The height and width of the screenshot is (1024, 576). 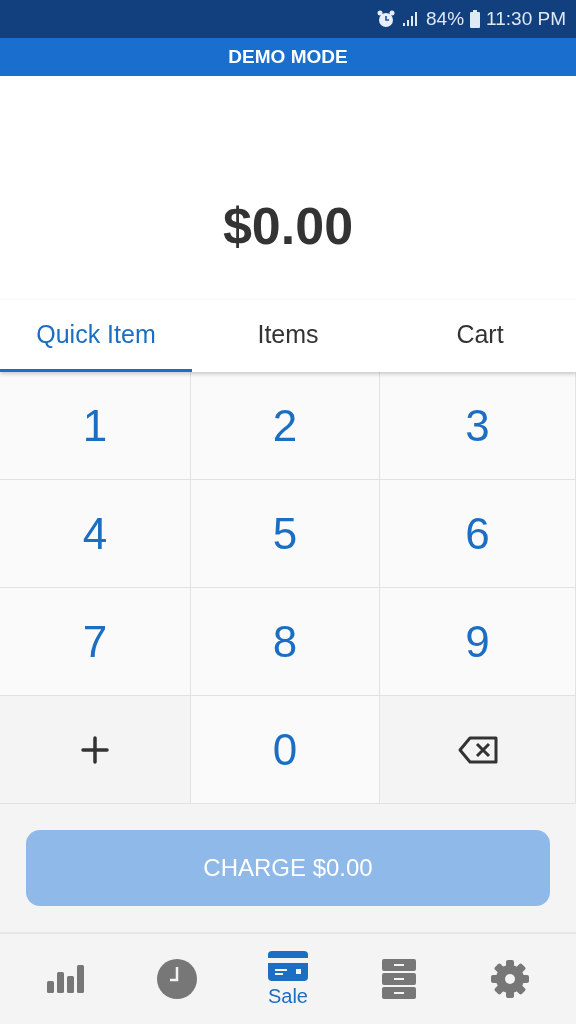 What do you see at coordinates (95, 426) in the screenshot?
I see `keypad-key: 1` at bounding box center [95, 426].